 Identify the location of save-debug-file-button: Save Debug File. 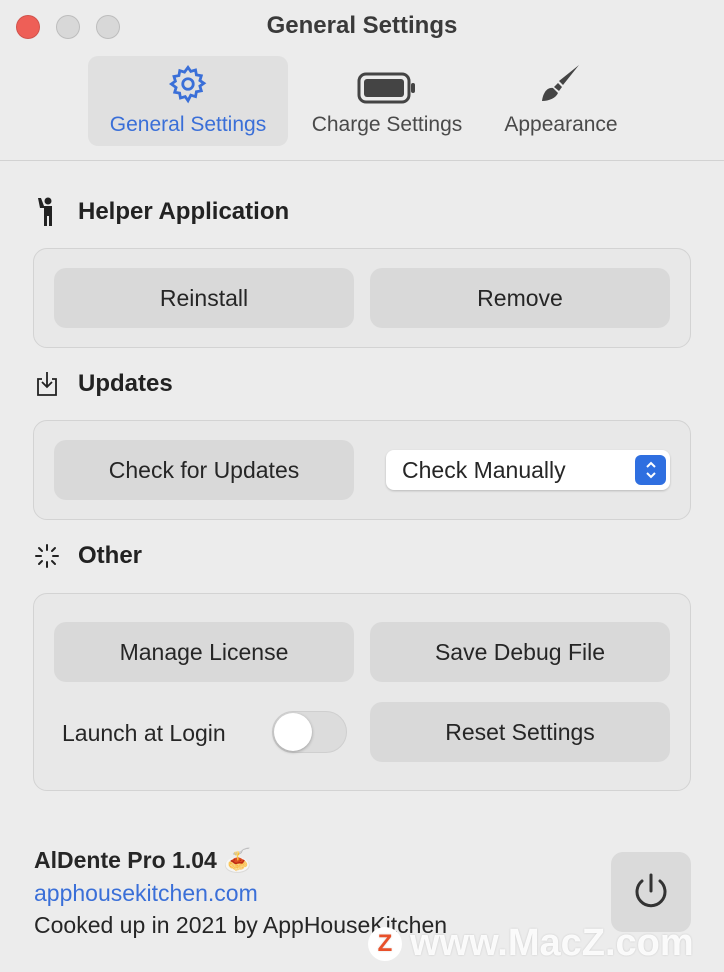
(520, 652).